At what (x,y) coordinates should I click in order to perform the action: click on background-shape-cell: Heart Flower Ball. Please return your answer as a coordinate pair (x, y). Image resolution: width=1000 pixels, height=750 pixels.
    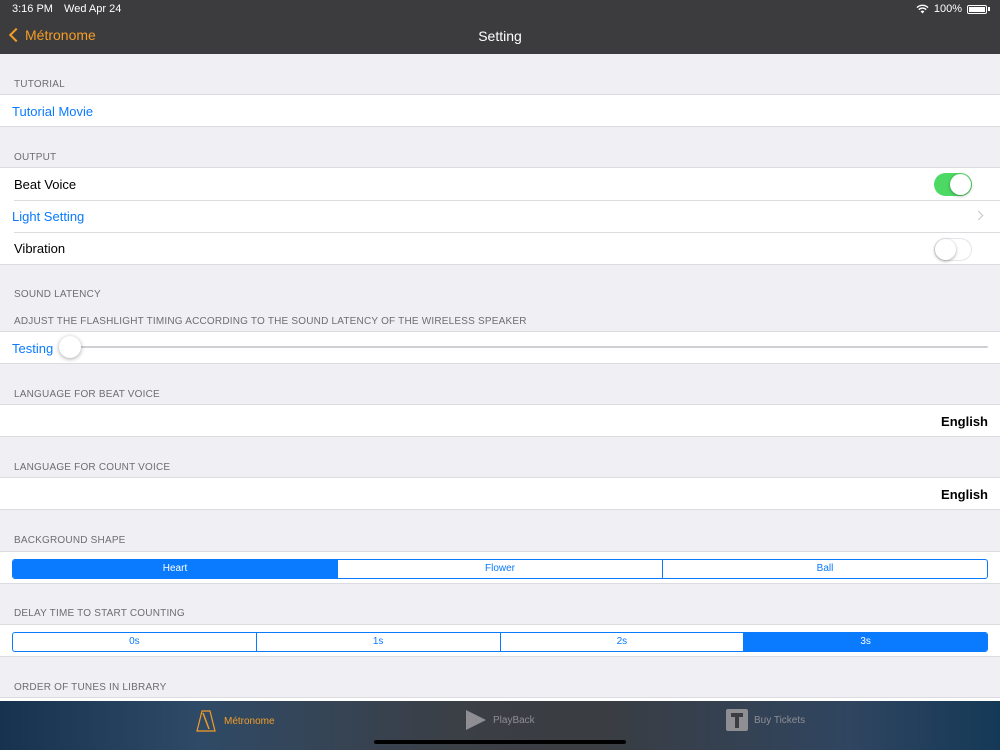
    Looking at the image, I should click on (500, 567).